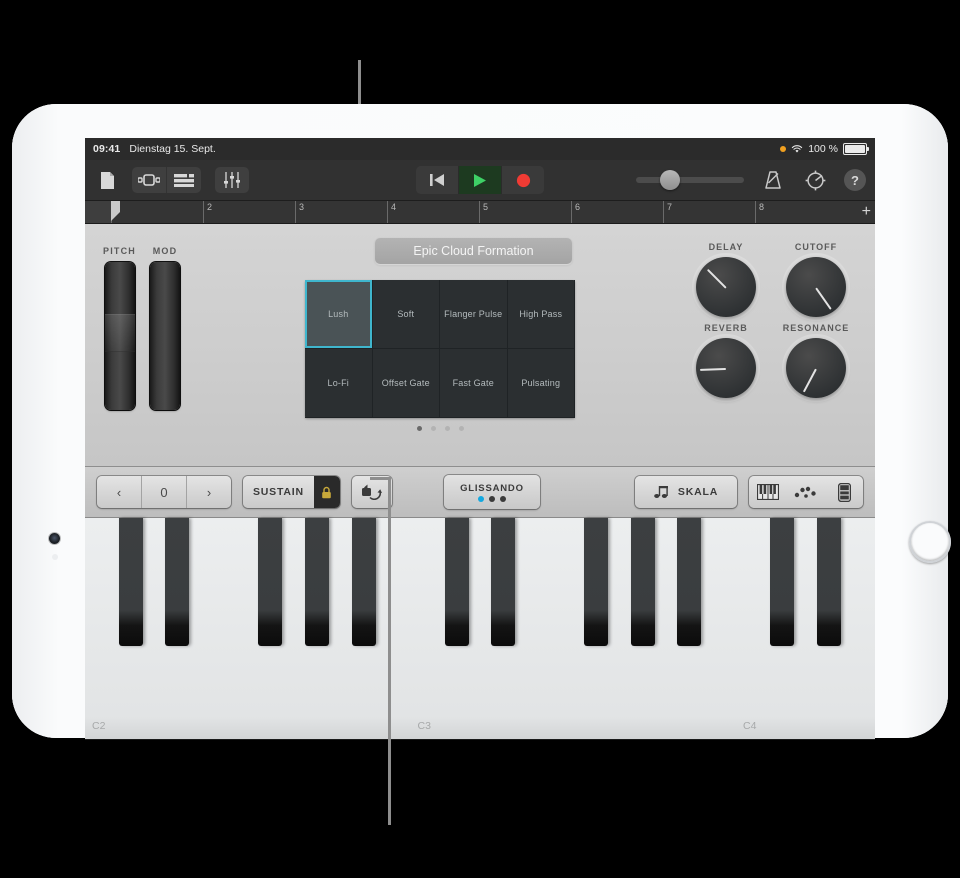 The width and height of the screenshot is (960, 878). What do you see at coordinates (115, 211) in the screenshot?
I see `playhead` at bounding box center [115, 211].